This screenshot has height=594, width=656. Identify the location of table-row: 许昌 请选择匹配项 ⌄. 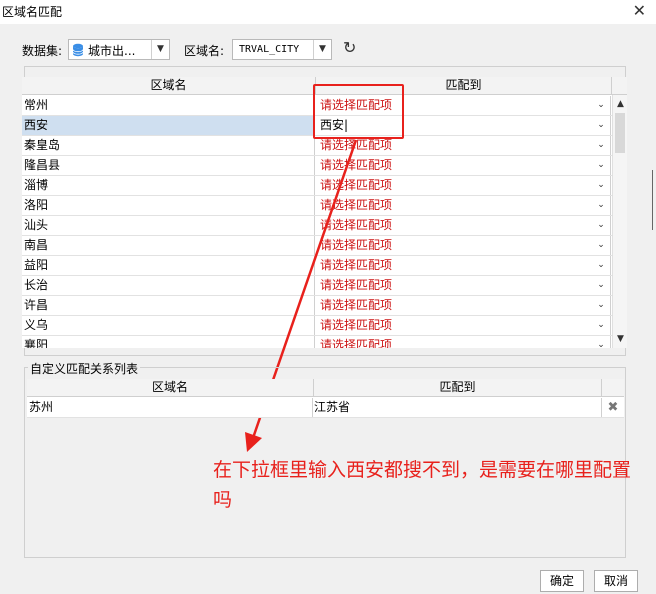
(317, 306).